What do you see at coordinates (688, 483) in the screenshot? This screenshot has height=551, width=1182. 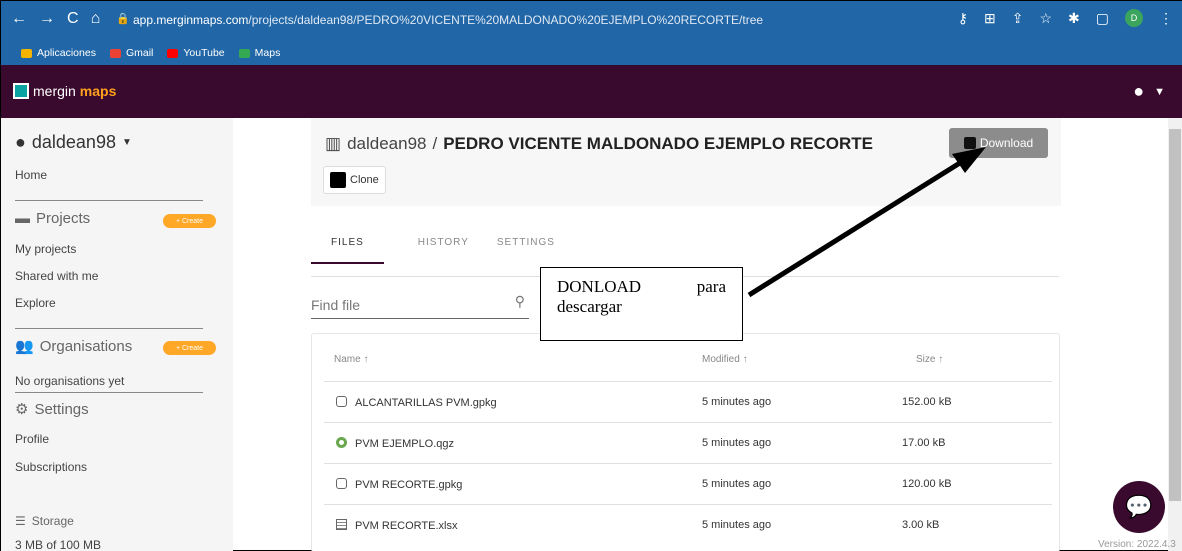 I see `table-row: PVM RECORTE.gpkg 5 minutes ago 120.00 kB` at bounding box center [688, 483].